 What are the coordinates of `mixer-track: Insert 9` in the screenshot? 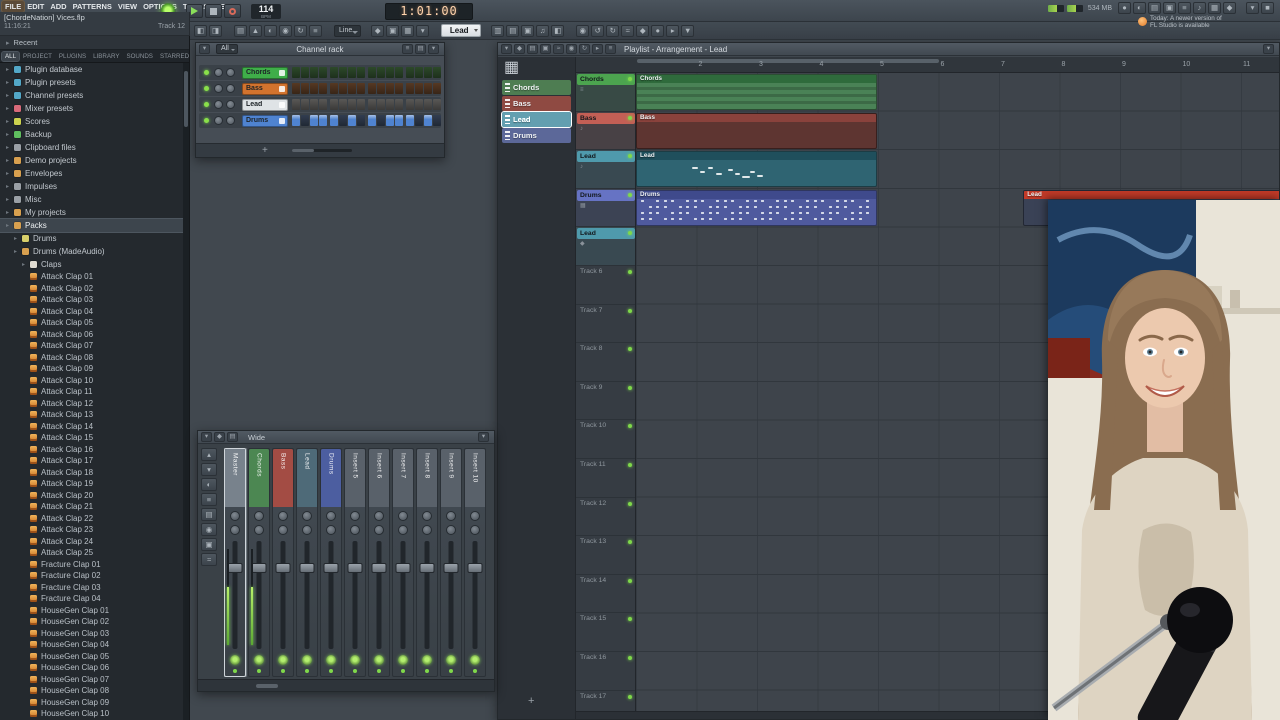 It's located at (451, 562).